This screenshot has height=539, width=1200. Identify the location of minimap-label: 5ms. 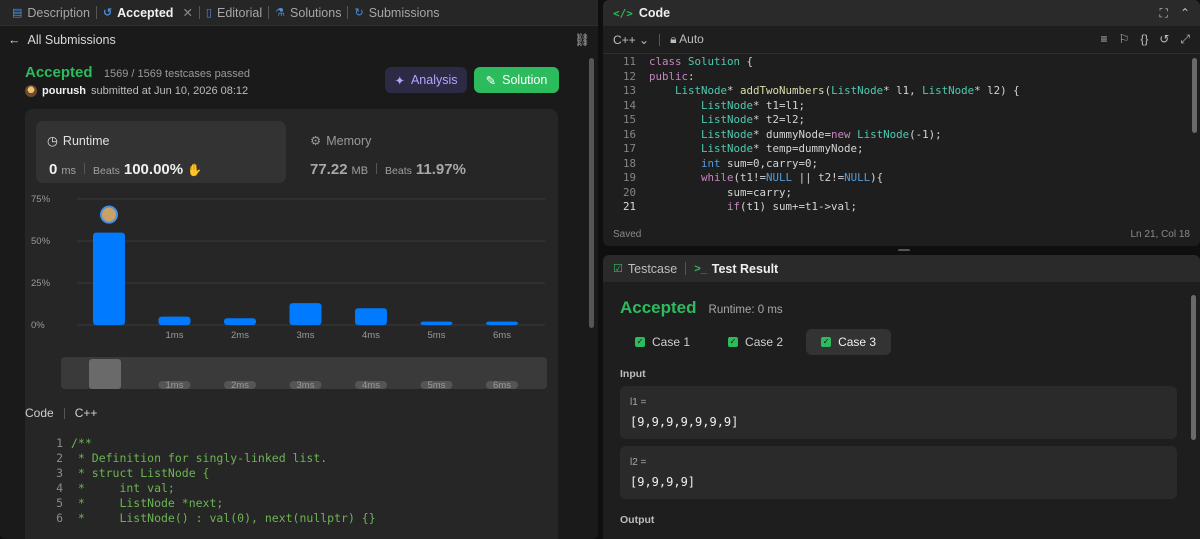
(437, 385).